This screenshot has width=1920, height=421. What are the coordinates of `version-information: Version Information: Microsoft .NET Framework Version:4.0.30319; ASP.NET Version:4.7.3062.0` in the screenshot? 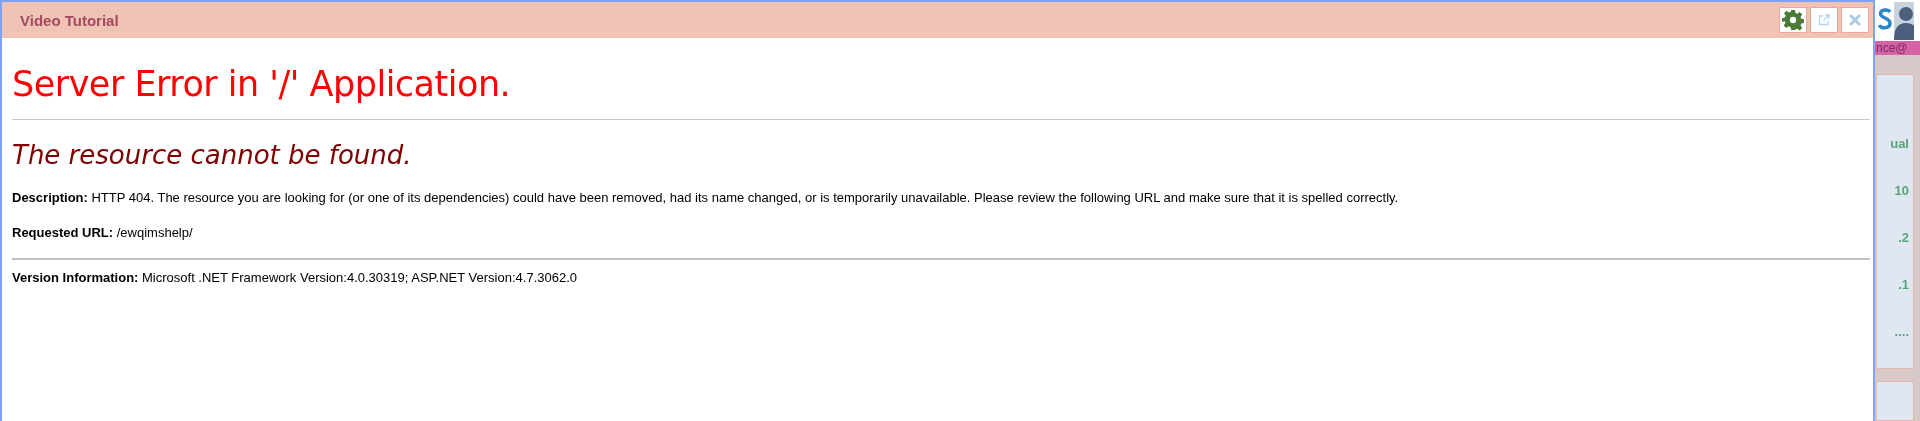 It's located at (295, 277).